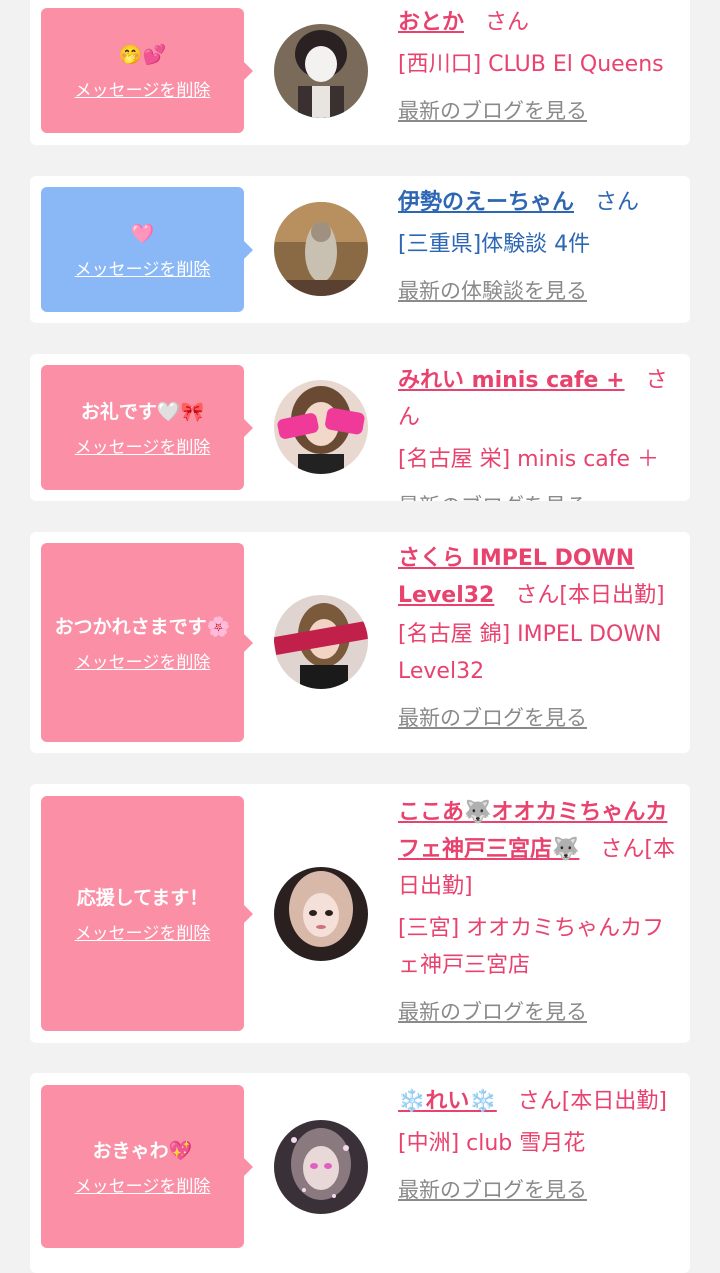  I want to click on shop-text: [三宮] オオカミちゃんカフェ神戸三宮店, so click(531, 947).